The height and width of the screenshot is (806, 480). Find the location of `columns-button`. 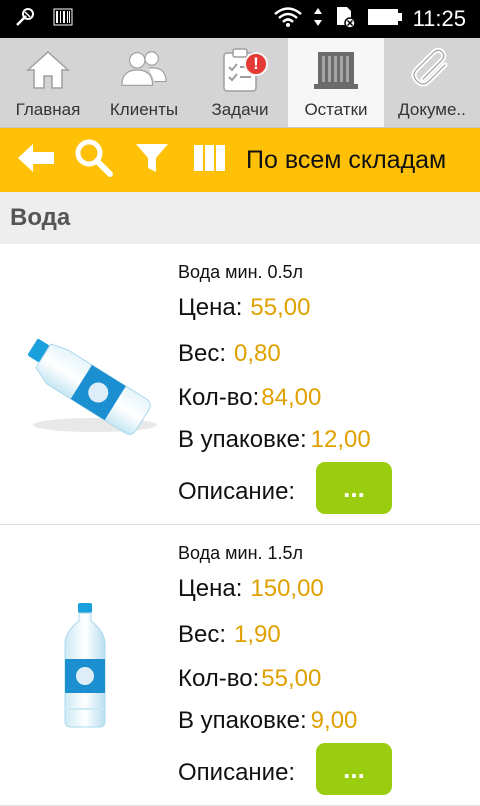

columns-button is located at coordinates (210, 160).